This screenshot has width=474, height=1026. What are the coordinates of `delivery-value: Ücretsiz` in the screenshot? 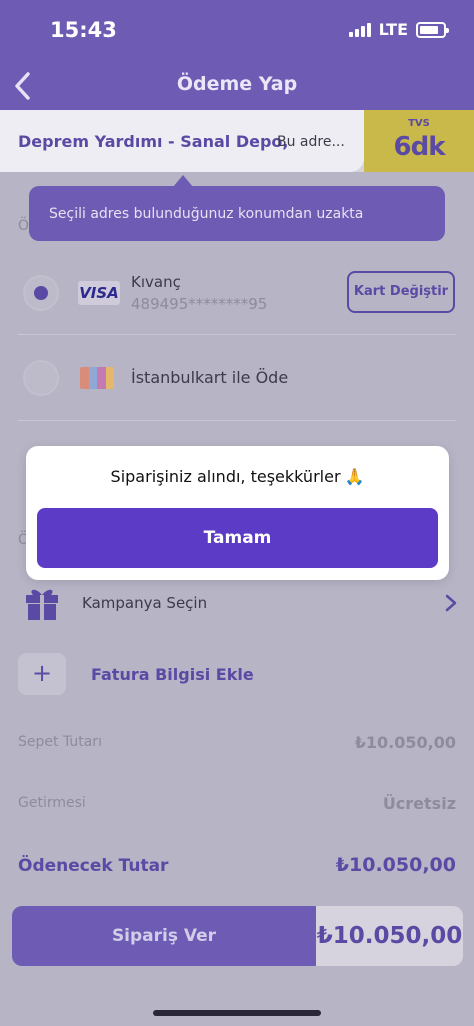 It's located at (419, 803).